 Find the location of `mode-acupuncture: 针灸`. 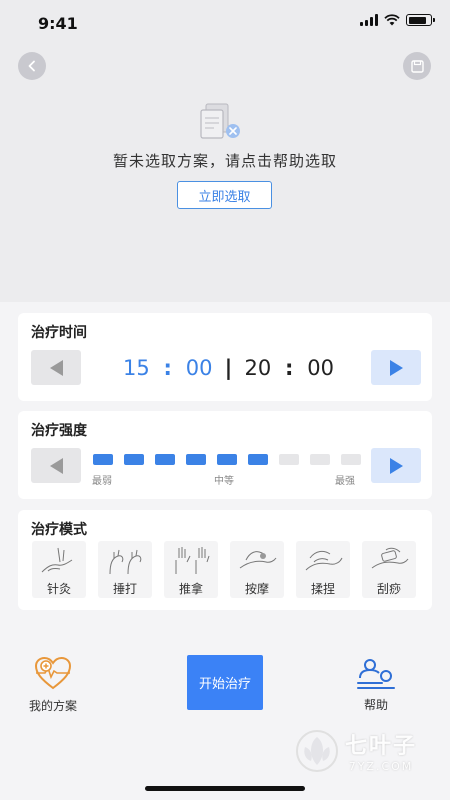

mode-acupuncture: 针灸 is located at coordinates (59, 569).